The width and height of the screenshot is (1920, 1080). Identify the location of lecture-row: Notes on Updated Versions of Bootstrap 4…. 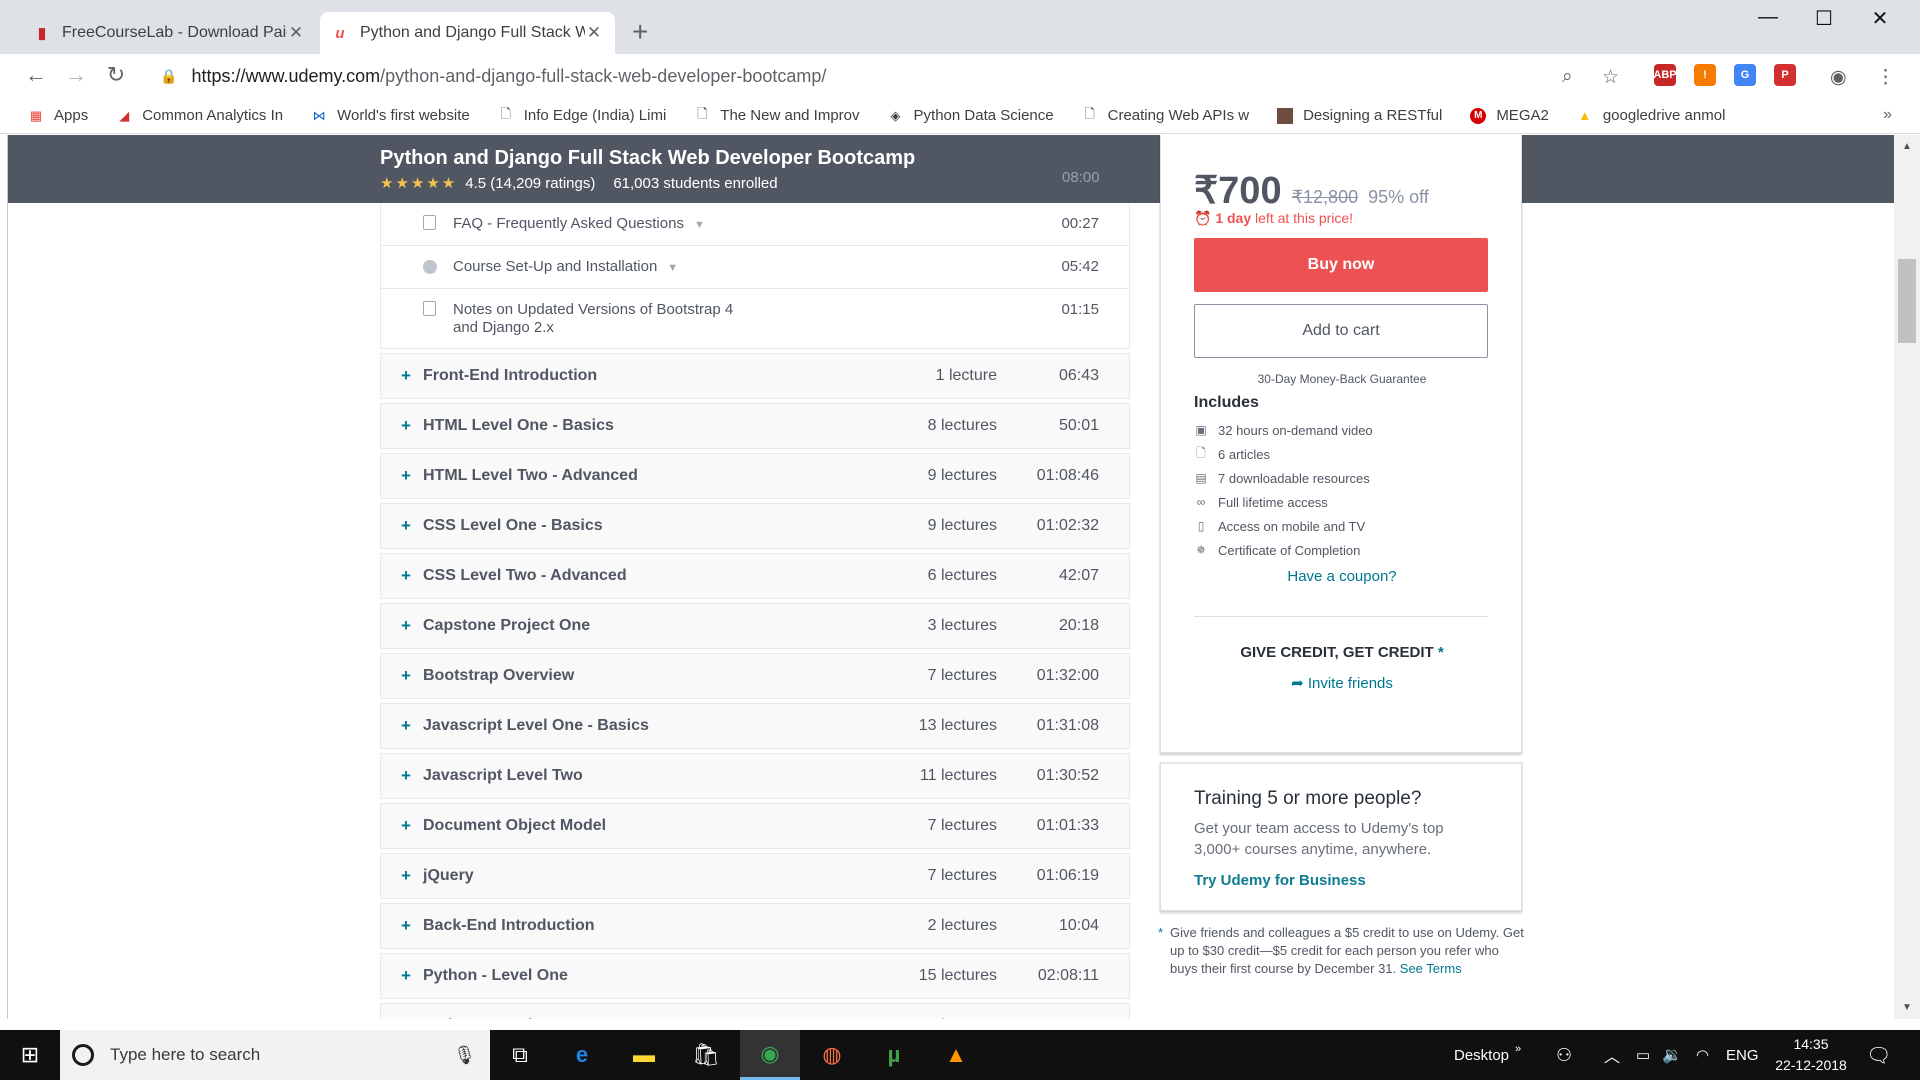
(755, 319).